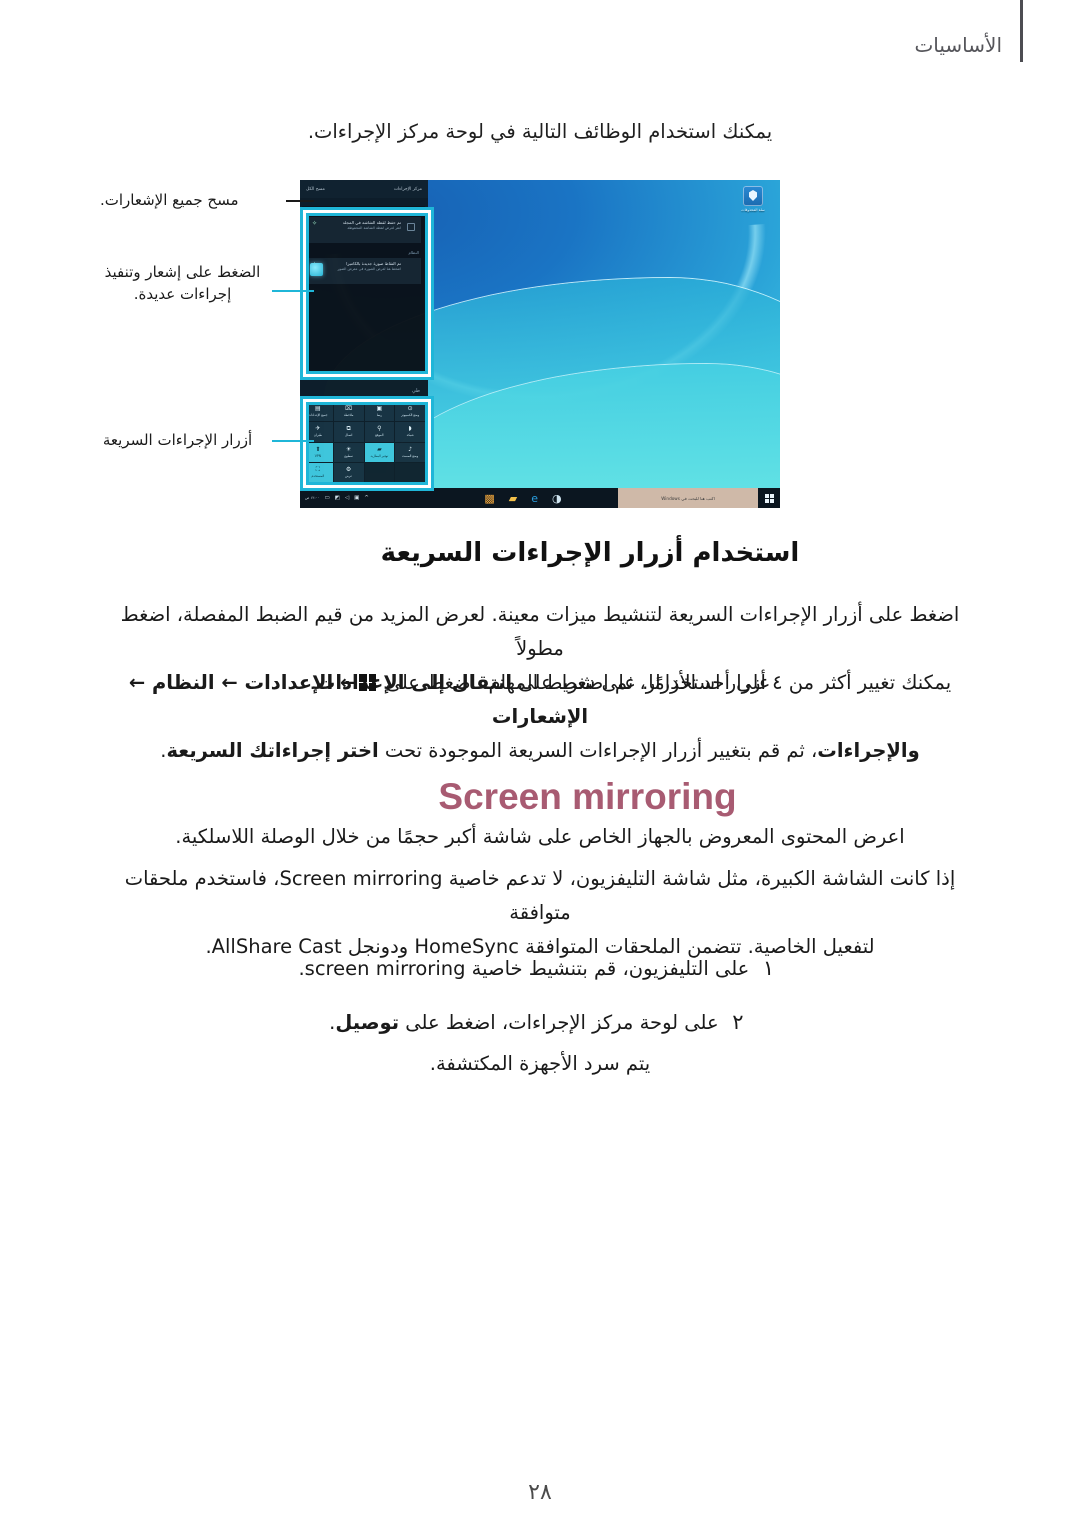 This screenshot has height=1527, width=1080. What do you see at coordinates (410, 435) in the screenshot?
I see `quick-action-tile-label: شبكة` at bounding box center [410, 435].